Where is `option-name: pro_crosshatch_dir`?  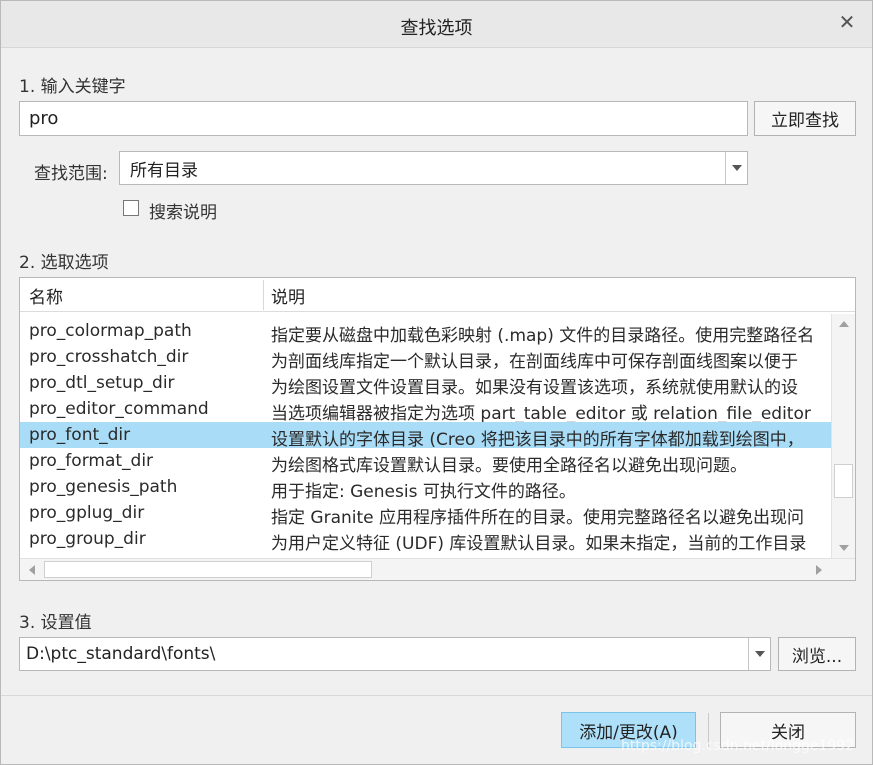
option-name: pro_crosshatch_dir is located at coordinates (109, 357).